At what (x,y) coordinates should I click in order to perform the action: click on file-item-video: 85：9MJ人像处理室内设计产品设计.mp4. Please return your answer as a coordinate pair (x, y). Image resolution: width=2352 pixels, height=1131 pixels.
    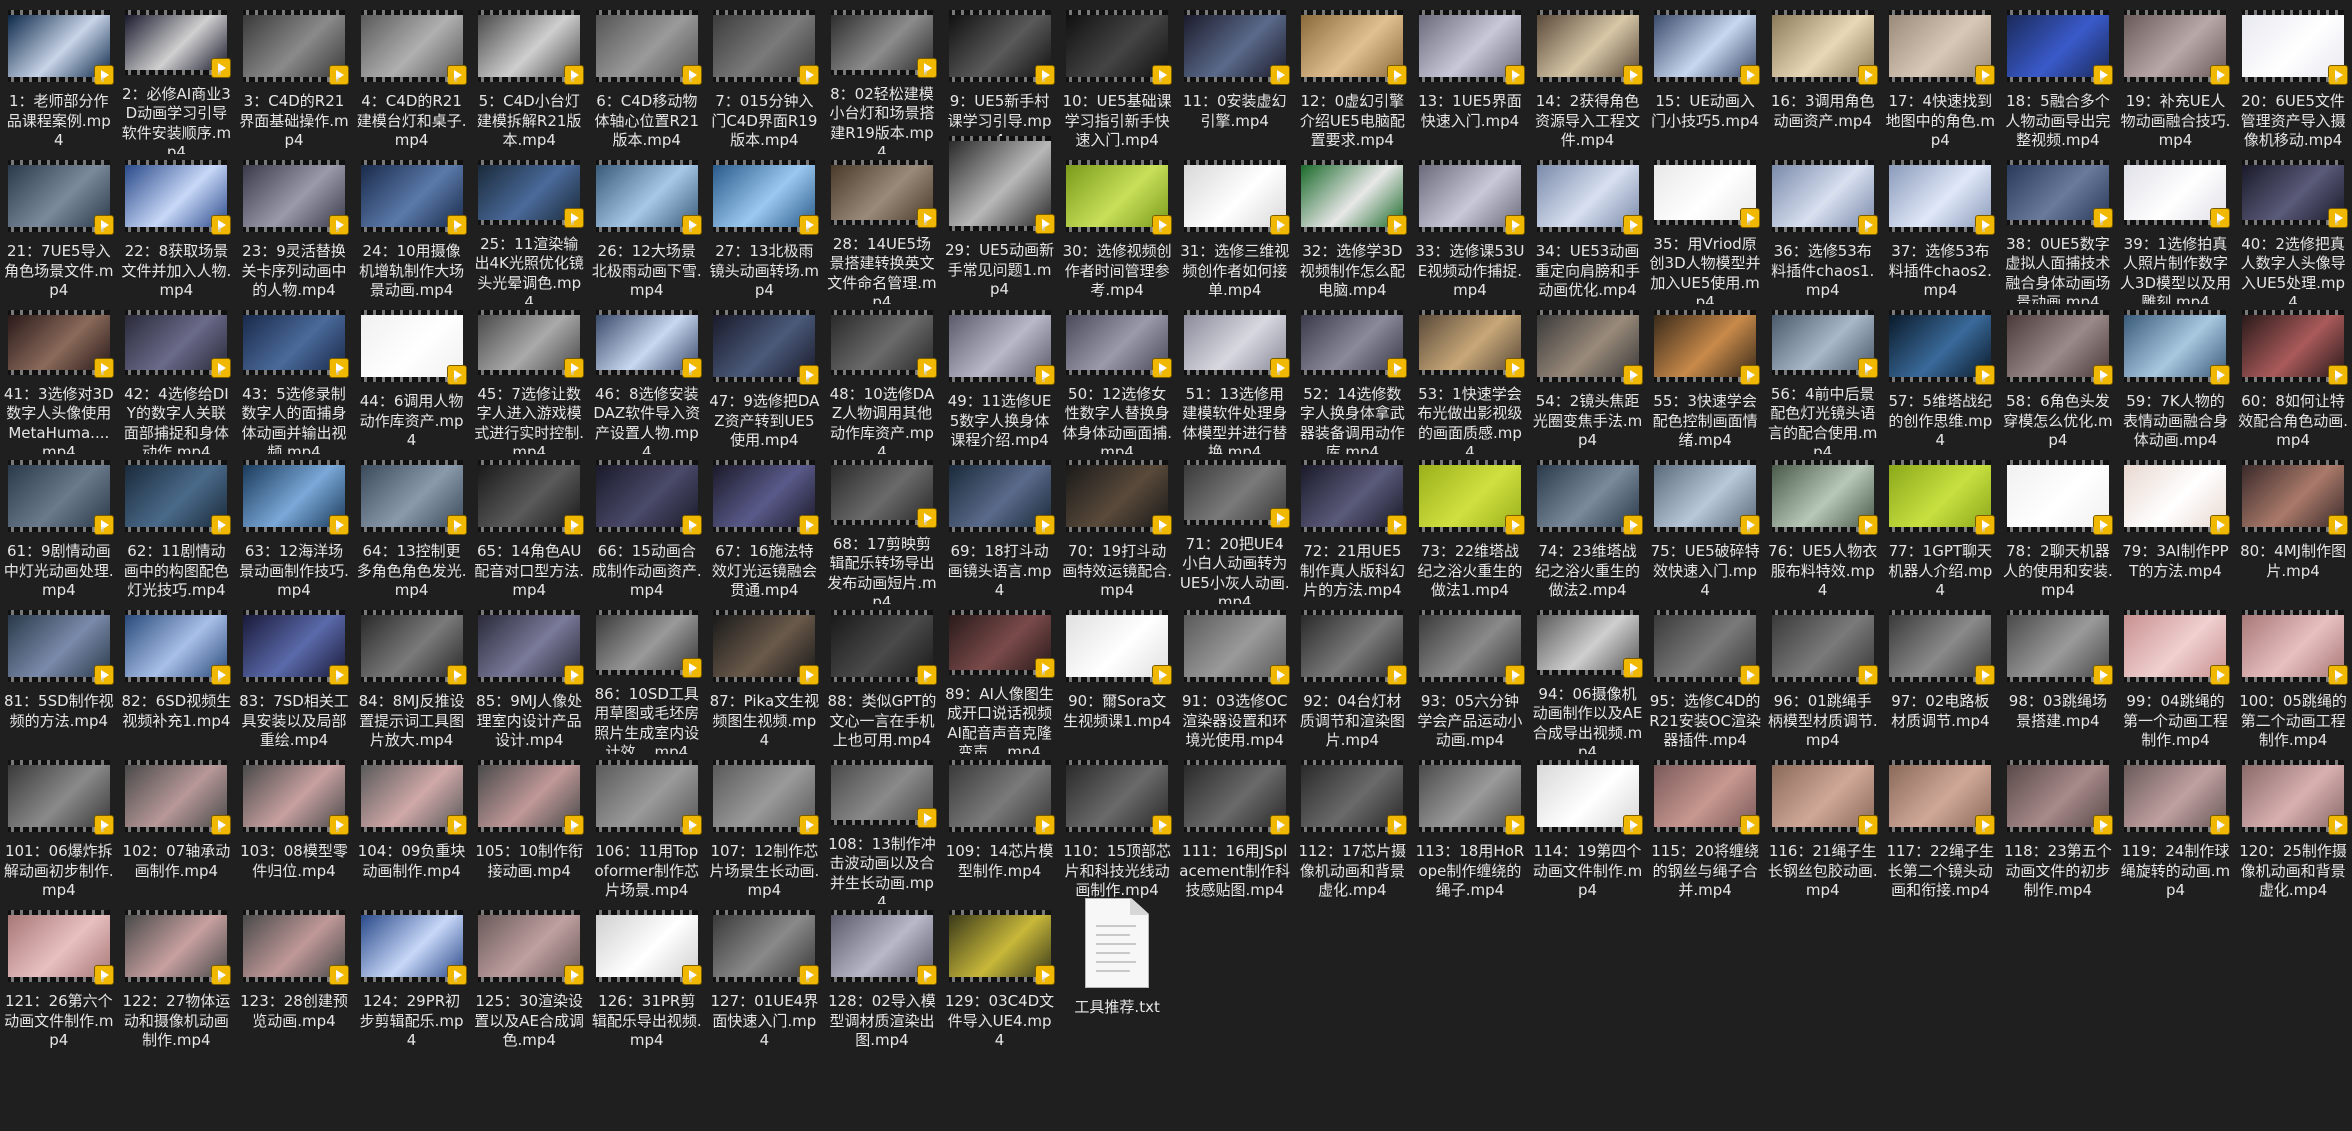
    Looking at the image, I should click on (529, 679).